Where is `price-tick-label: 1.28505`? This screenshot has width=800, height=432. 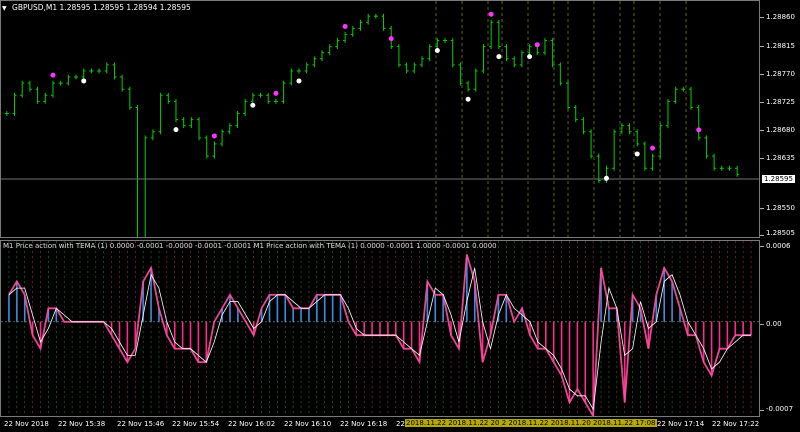
price-tick-label: 1.28505 is located at coordinates (780, 233).